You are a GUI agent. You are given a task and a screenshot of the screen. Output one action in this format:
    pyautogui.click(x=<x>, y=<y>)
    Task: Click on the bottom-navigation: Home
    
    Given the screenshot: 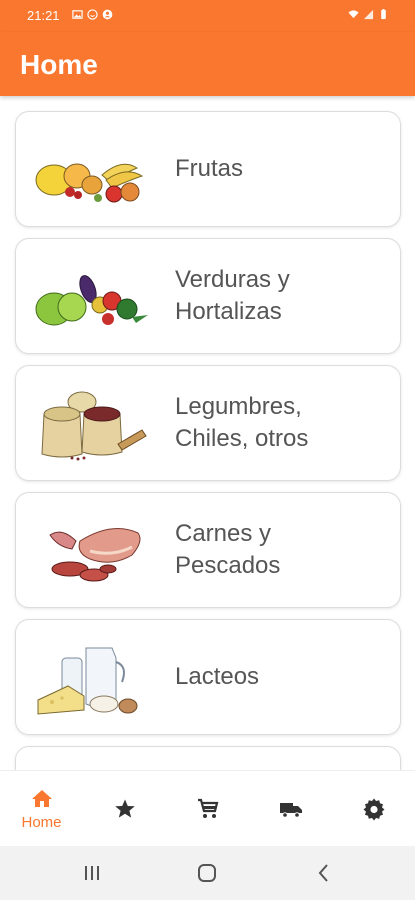 What is the action you would take?
    pyautogui.click(x=207, y=808)
    